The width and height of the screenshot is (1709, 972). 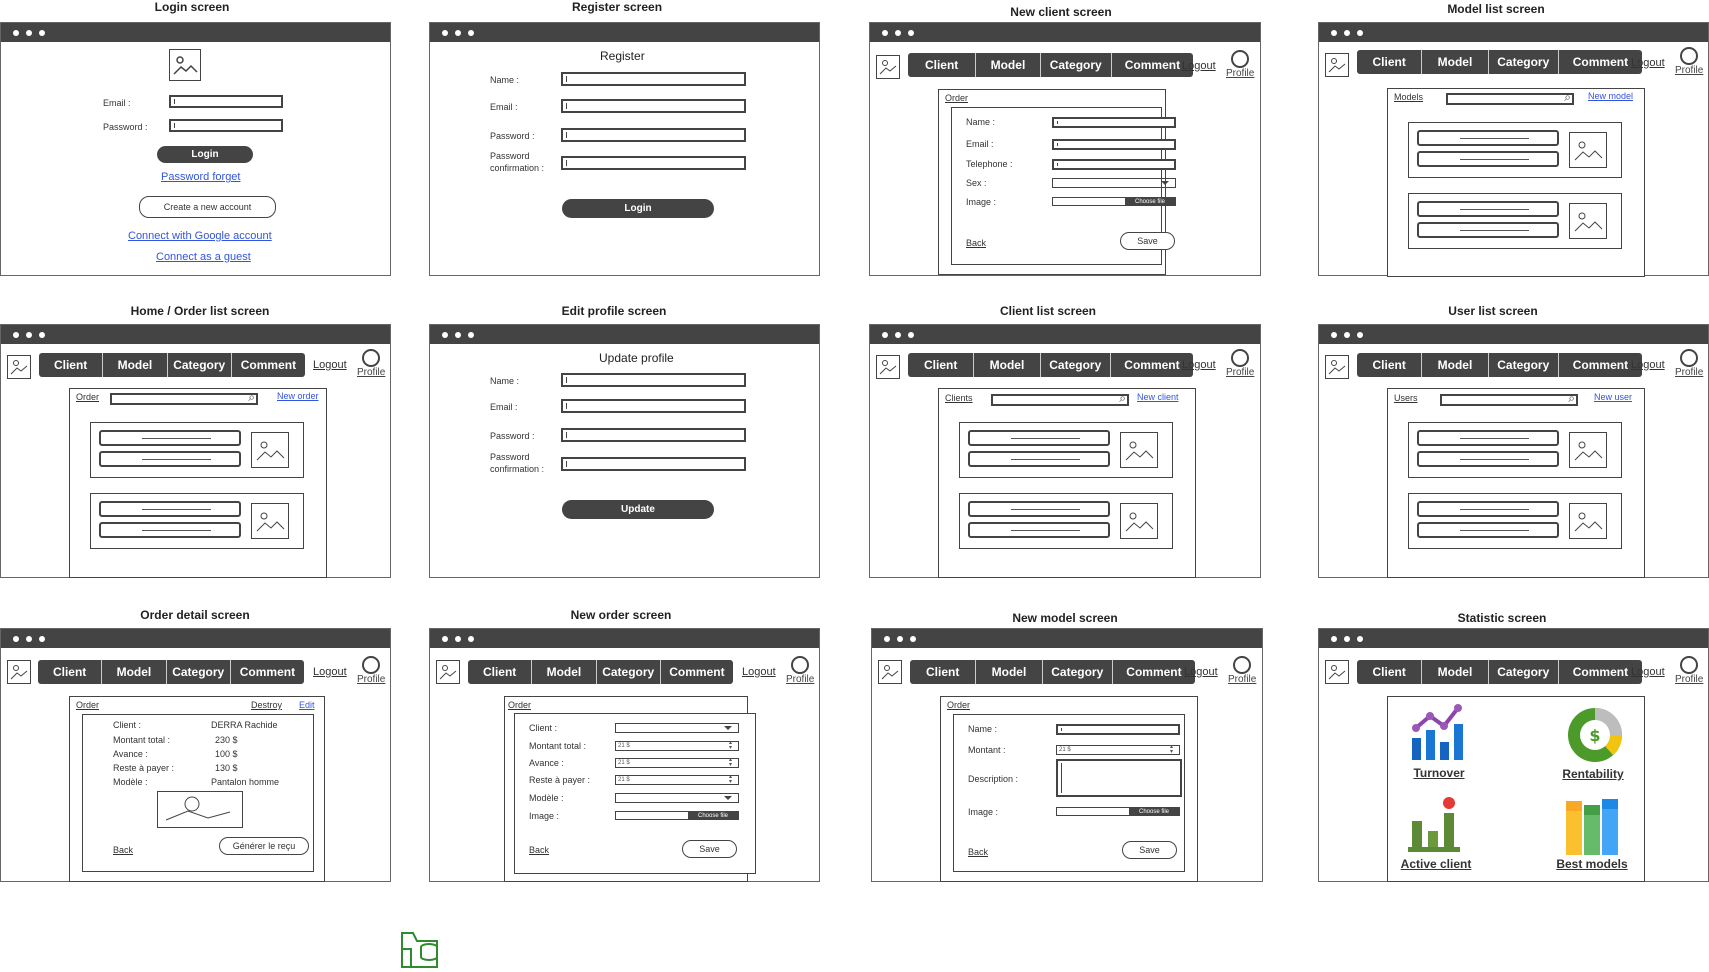 What do you see at coordinates (1118, 750) in the screenshot?
I see `montant-stepper: 21 $` at bounding box center [1118, 750].